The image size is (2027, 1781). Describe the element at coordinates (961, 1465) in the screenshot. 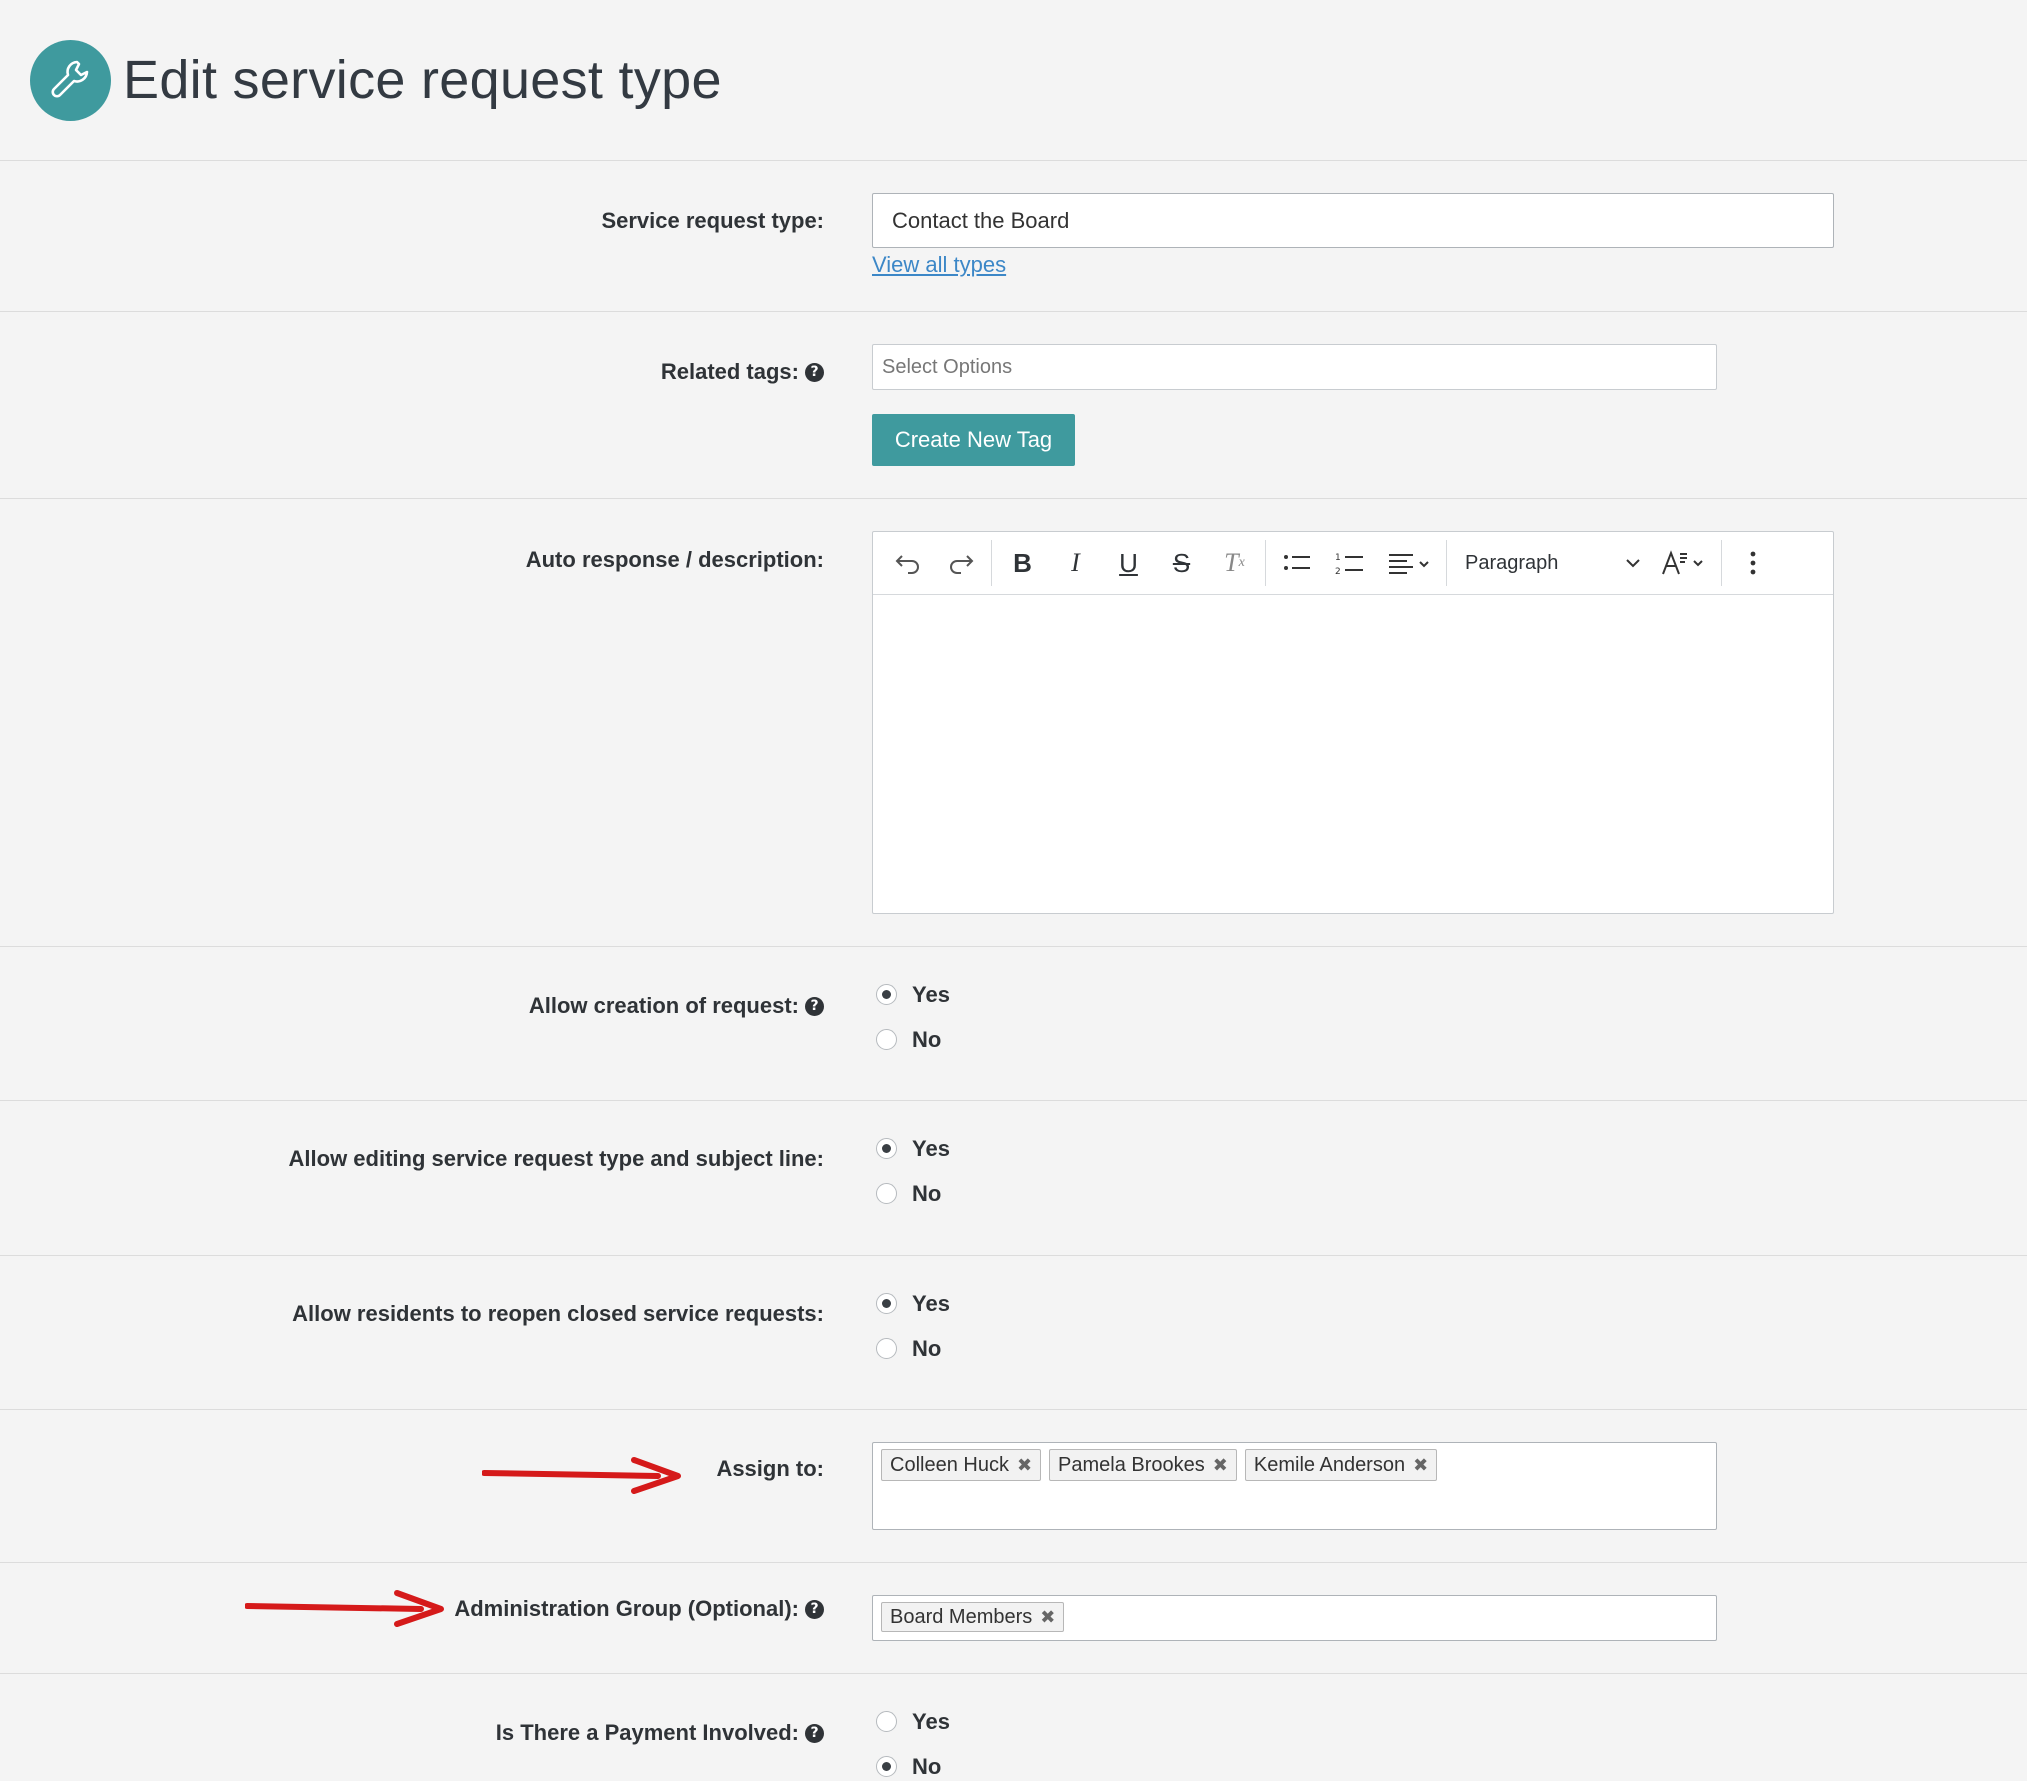

I see `assignee-tag: Colleen Huck ✖` at that location.